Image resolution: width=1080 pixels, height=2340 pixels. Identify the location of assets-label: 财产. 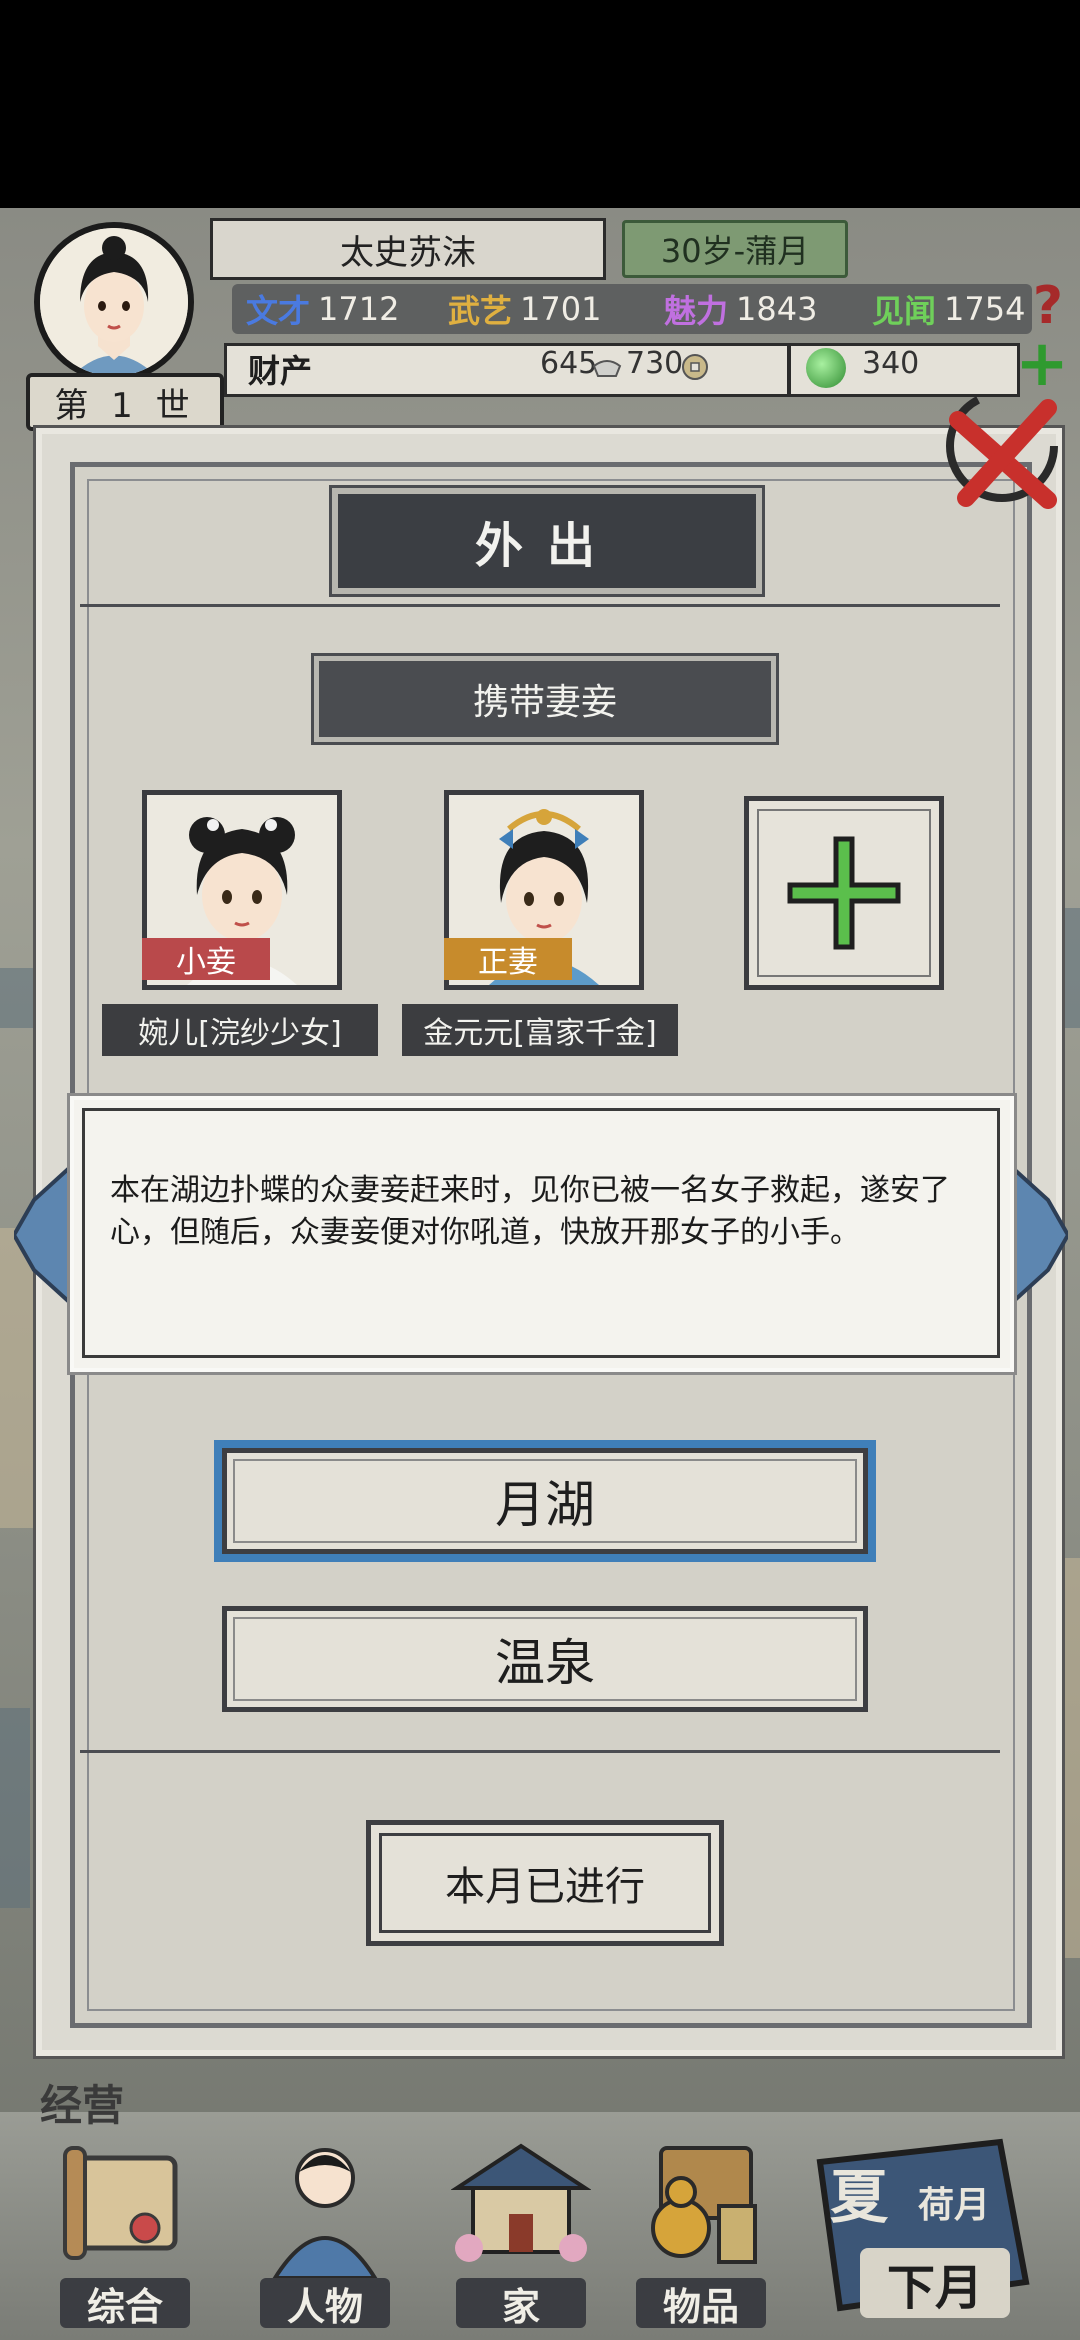
(280, 371).